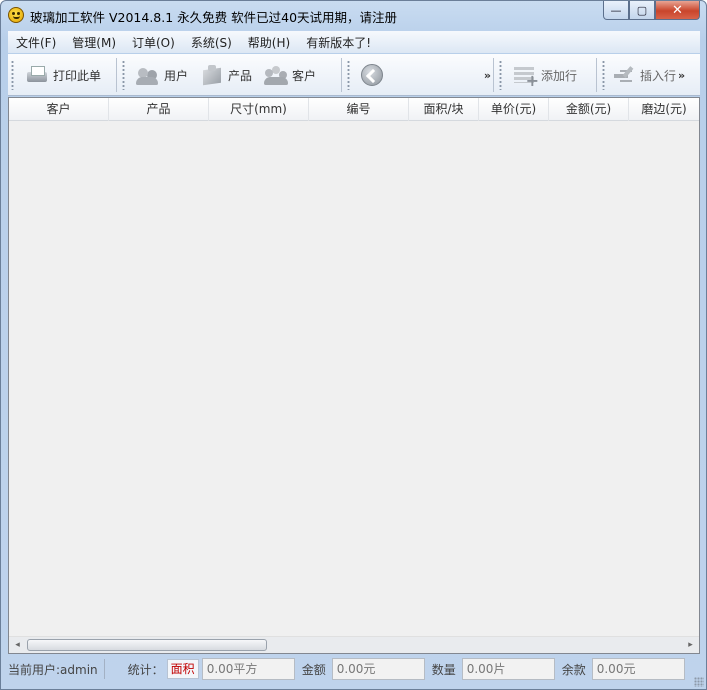  Describe the element at coordinates (159, 109) in the screenshot. I see `column-header-product: 产品` at that location.